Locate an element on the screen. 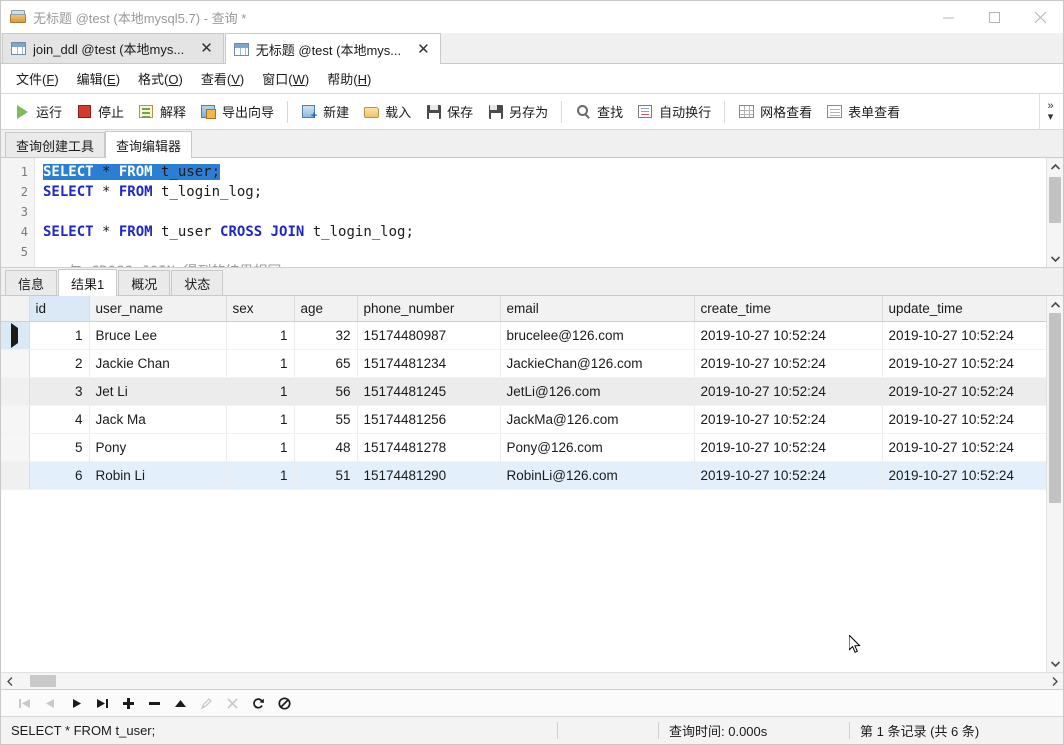 This screenshot has height=745, width=1064. cell-user_name: Jack Ma is located at coordinates (158, 419).